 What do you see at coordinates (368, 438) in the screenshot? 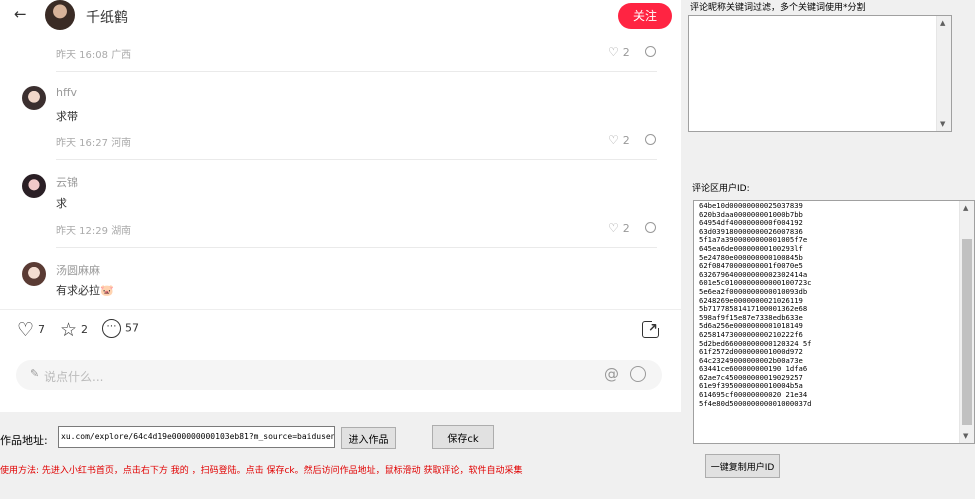
I see `enter-work-button: 进入作品` at bounding box center [368, 438].